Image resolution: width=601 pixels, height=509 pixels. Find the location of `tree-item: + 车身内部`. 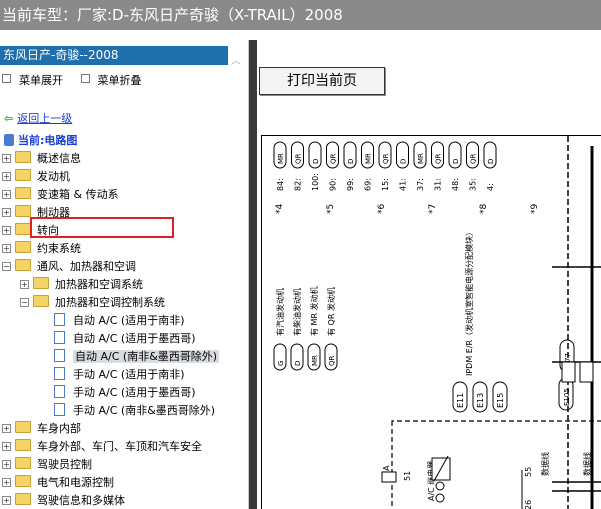

tree-item: + 车身内部 is located at coordinates (41, 429).